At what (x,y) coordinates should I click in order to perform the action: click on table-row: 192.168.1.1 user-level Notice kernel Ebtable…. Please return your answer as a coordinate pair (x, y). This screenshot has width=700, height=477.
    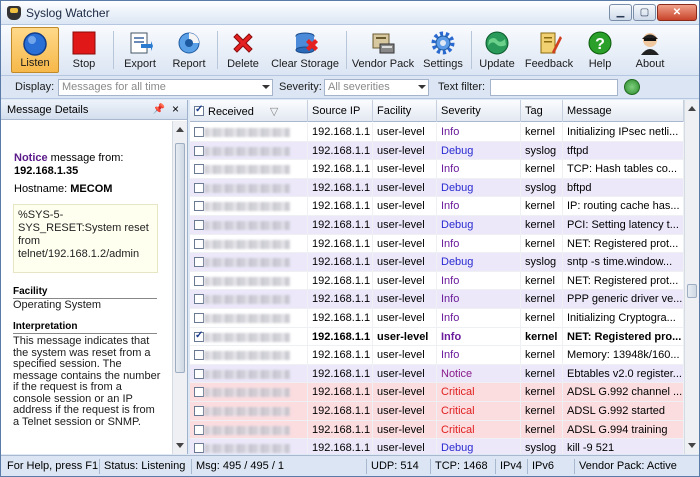
    Looking at the image, I should click on (437, 374).